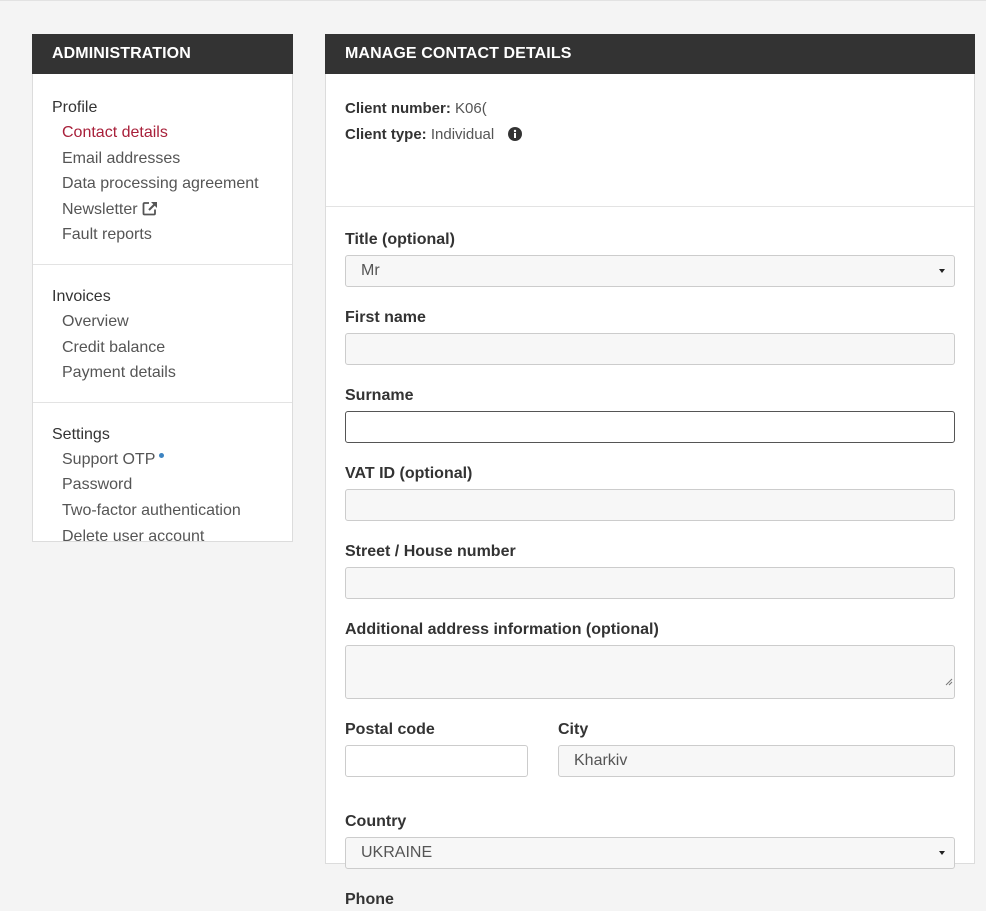  What do you see at coordinates (650, 349) in the screenshot?
I see `first-name-input` at bounding box center [650, 349].